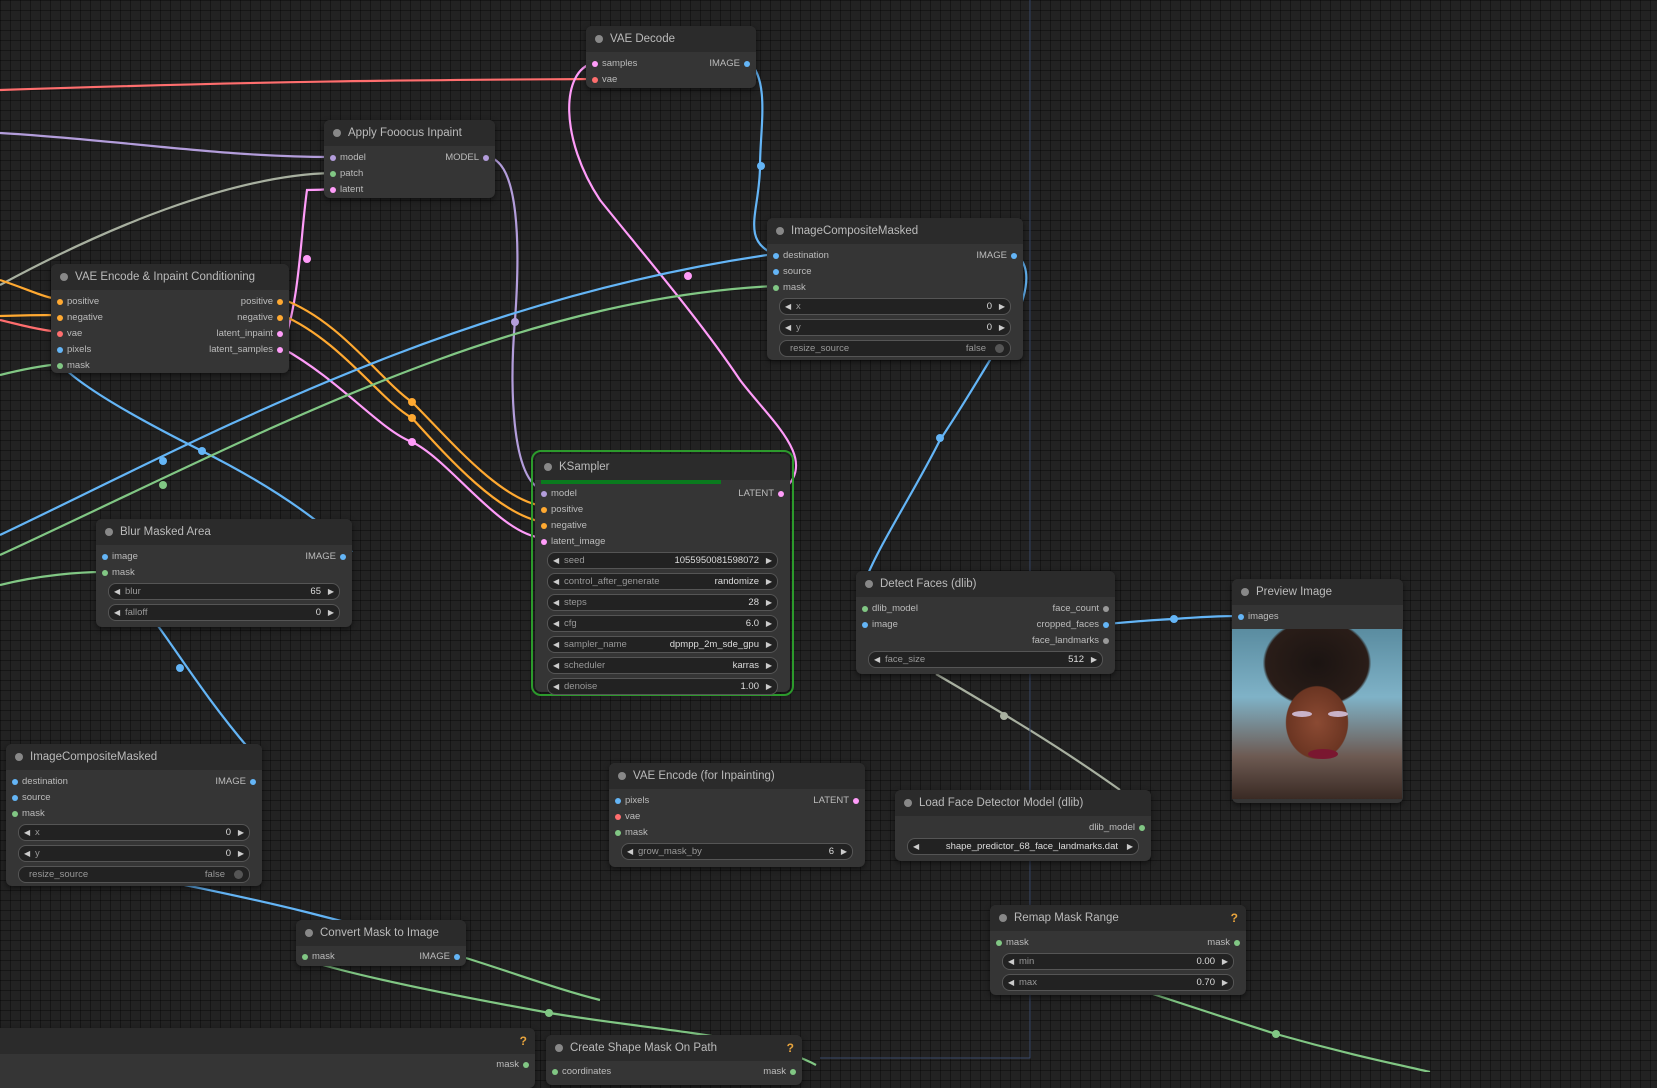  What do you see at coordinates (280, 350) in the screenshot?
I see `output-slot-latent-samples` at bounding box center [280, 350].